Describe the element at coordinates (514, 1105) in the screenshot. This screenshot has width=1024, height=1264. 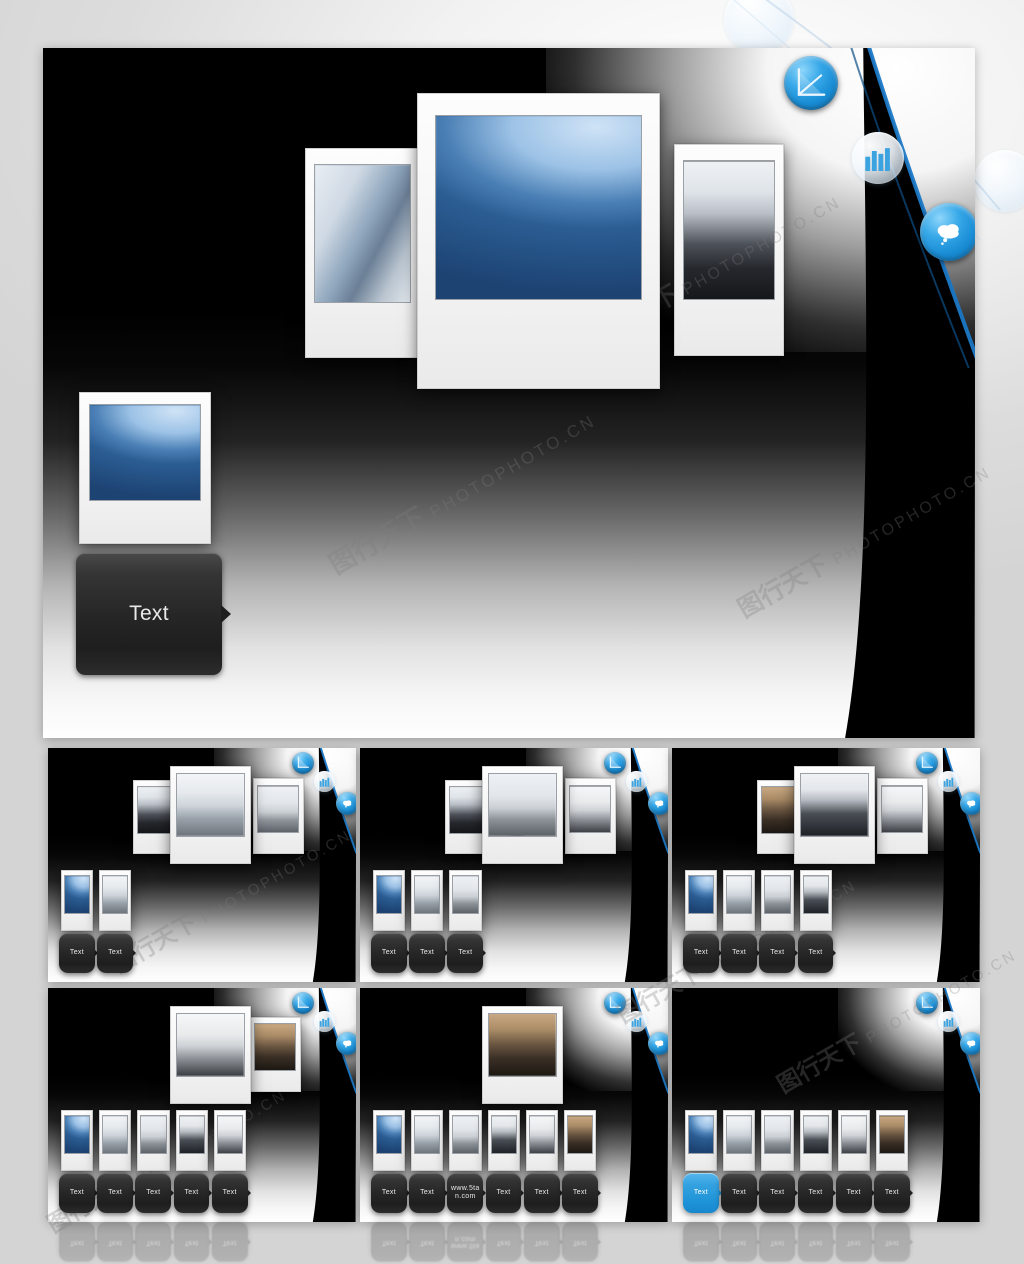
I see `slide-6: Text Text www.5ta n.com Text Text Text` at that location.